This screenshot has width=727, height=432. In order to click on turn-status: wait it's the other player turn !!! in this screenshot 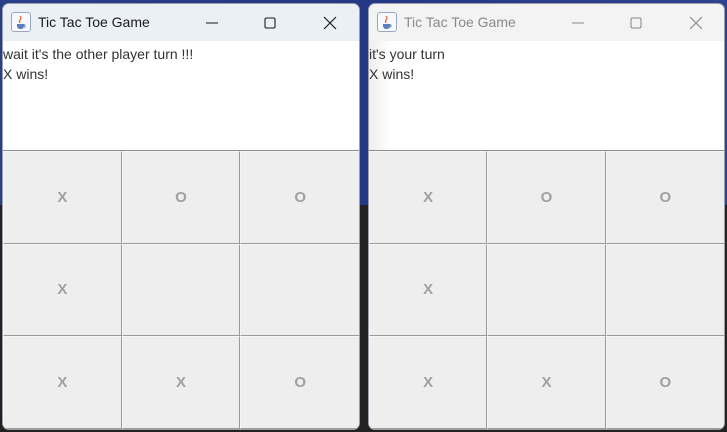, I will do `click(98, 54)`.